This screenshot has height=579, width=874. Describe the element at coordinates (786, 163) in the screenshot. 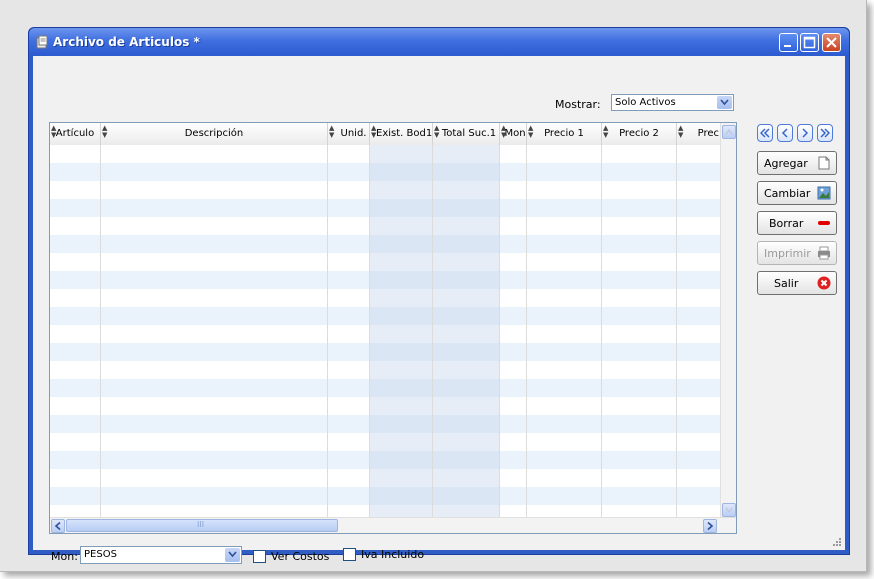

I see `agregar-label: Agregar` at that location.